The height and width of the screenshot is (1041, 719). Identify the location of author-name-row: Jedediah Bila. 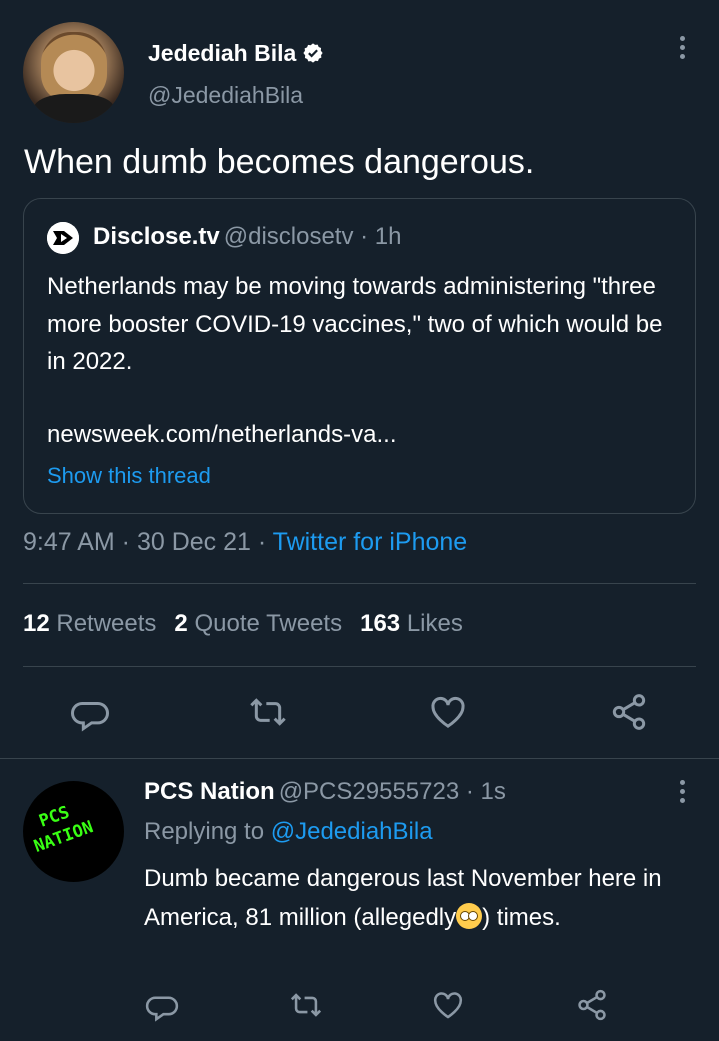
(236, 53).